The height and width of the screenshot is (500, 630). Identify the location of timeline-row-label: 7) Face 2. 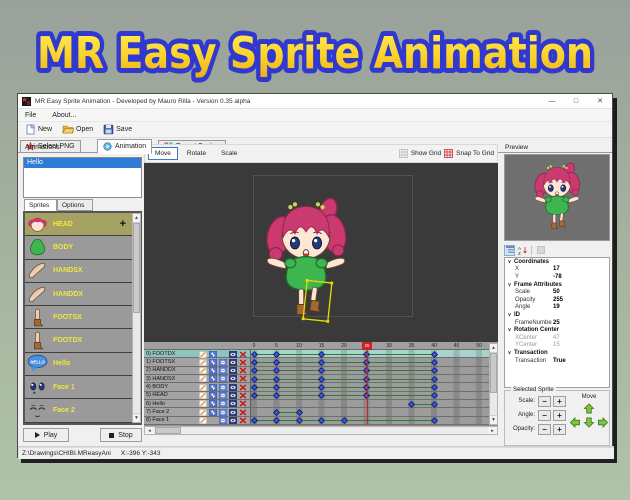
(197, 412).